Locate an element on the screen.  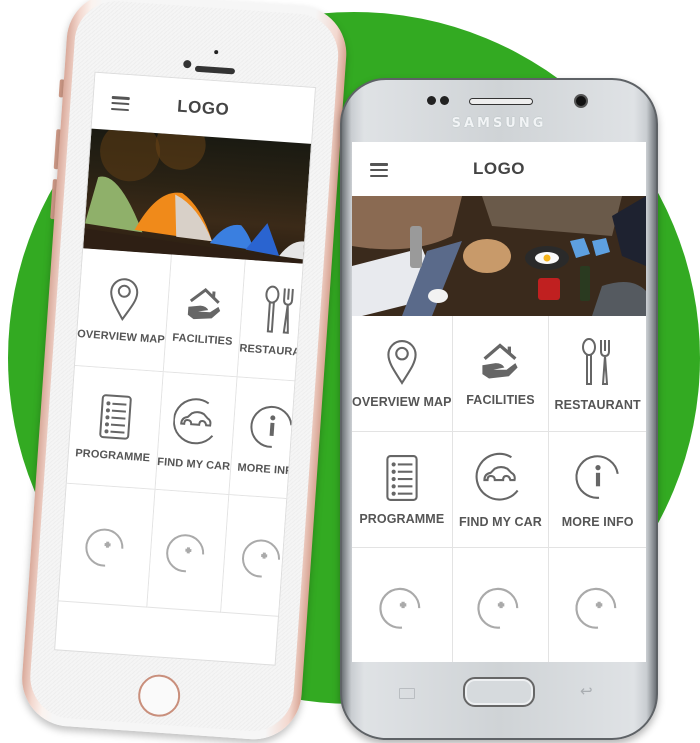
hero-image-camping-tents is located at coordinates (197, 196).